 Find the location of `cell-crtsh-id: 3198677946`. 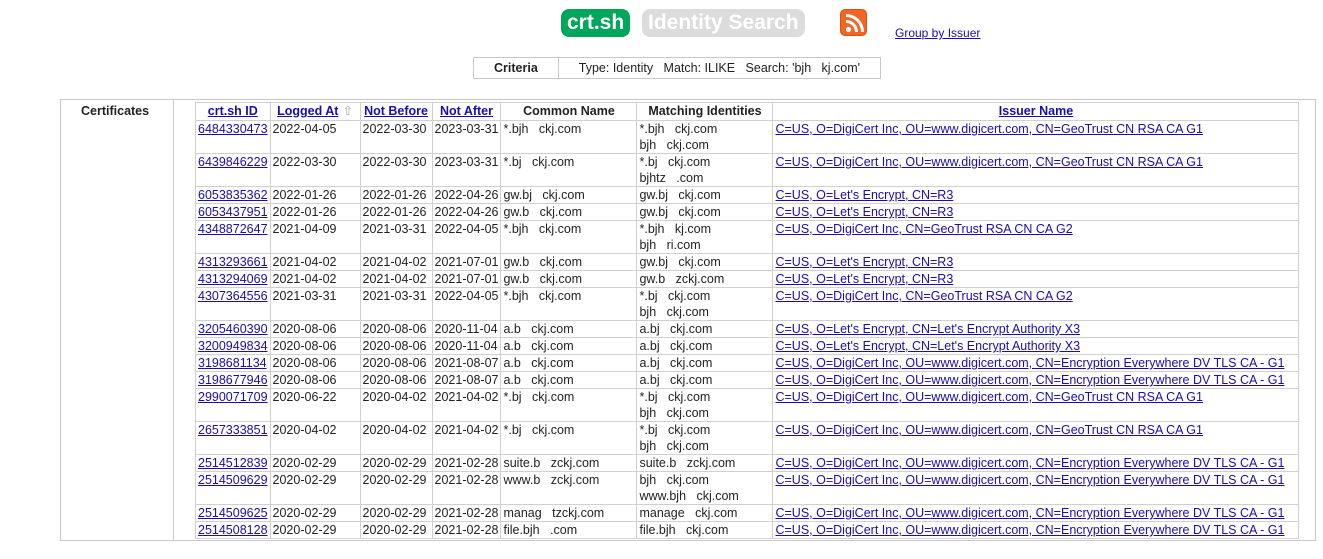

cell-crtsh-id: 3198677946 is located at coordinates (233, 380).